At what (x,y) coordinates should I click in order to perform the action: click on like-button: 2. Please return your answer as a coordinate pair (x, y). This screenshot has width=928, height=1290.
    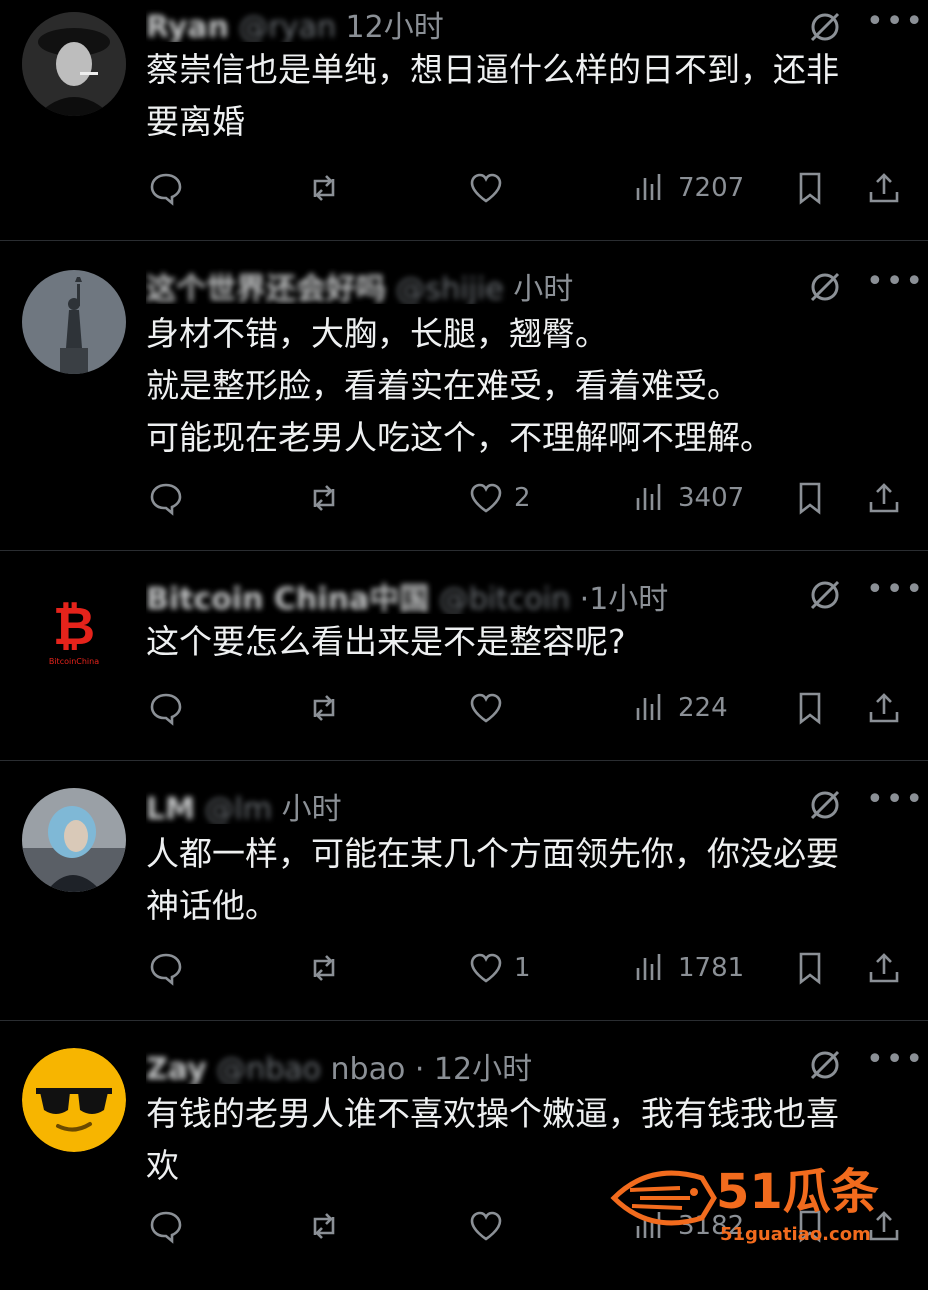
    Looking at the image, I should click on (499, 498).